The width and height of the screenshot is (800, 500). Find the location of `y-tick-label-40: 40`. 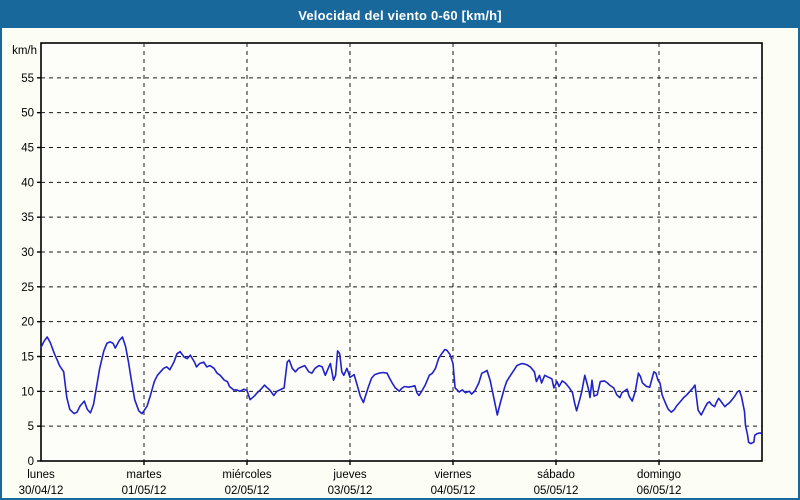

y-tick-label-40: 40 is located at coordinates (27, 183).